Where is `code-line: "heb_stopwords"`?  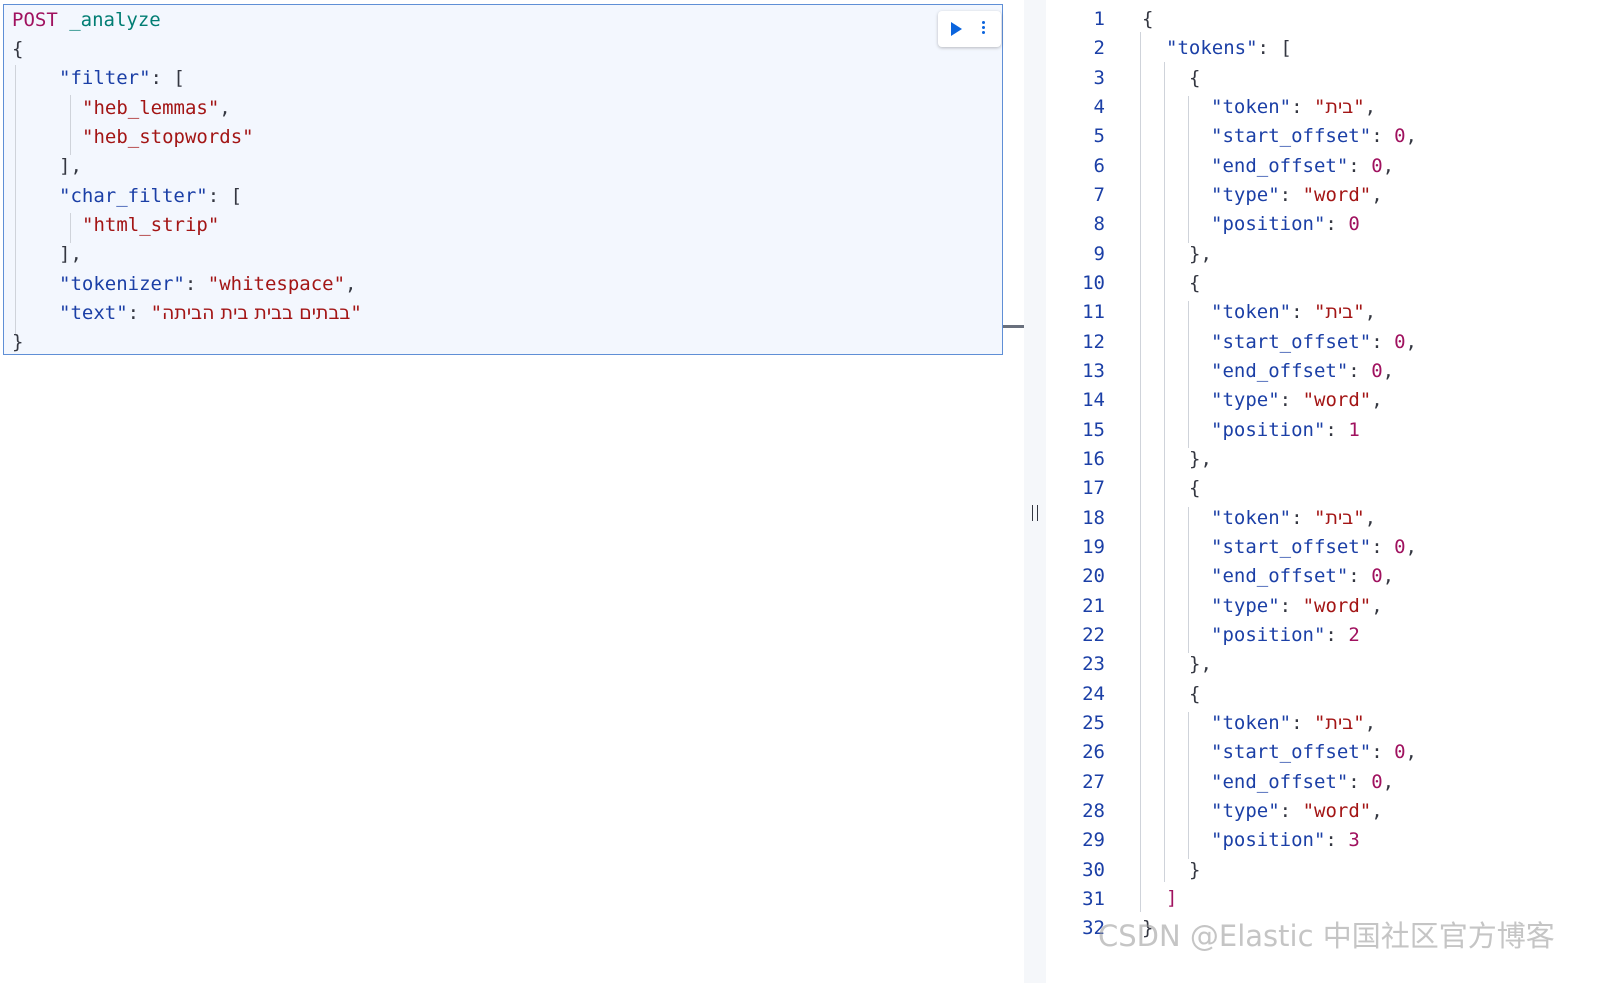 code-line: "heb_stopwords" is located at coordinates (168, 137).